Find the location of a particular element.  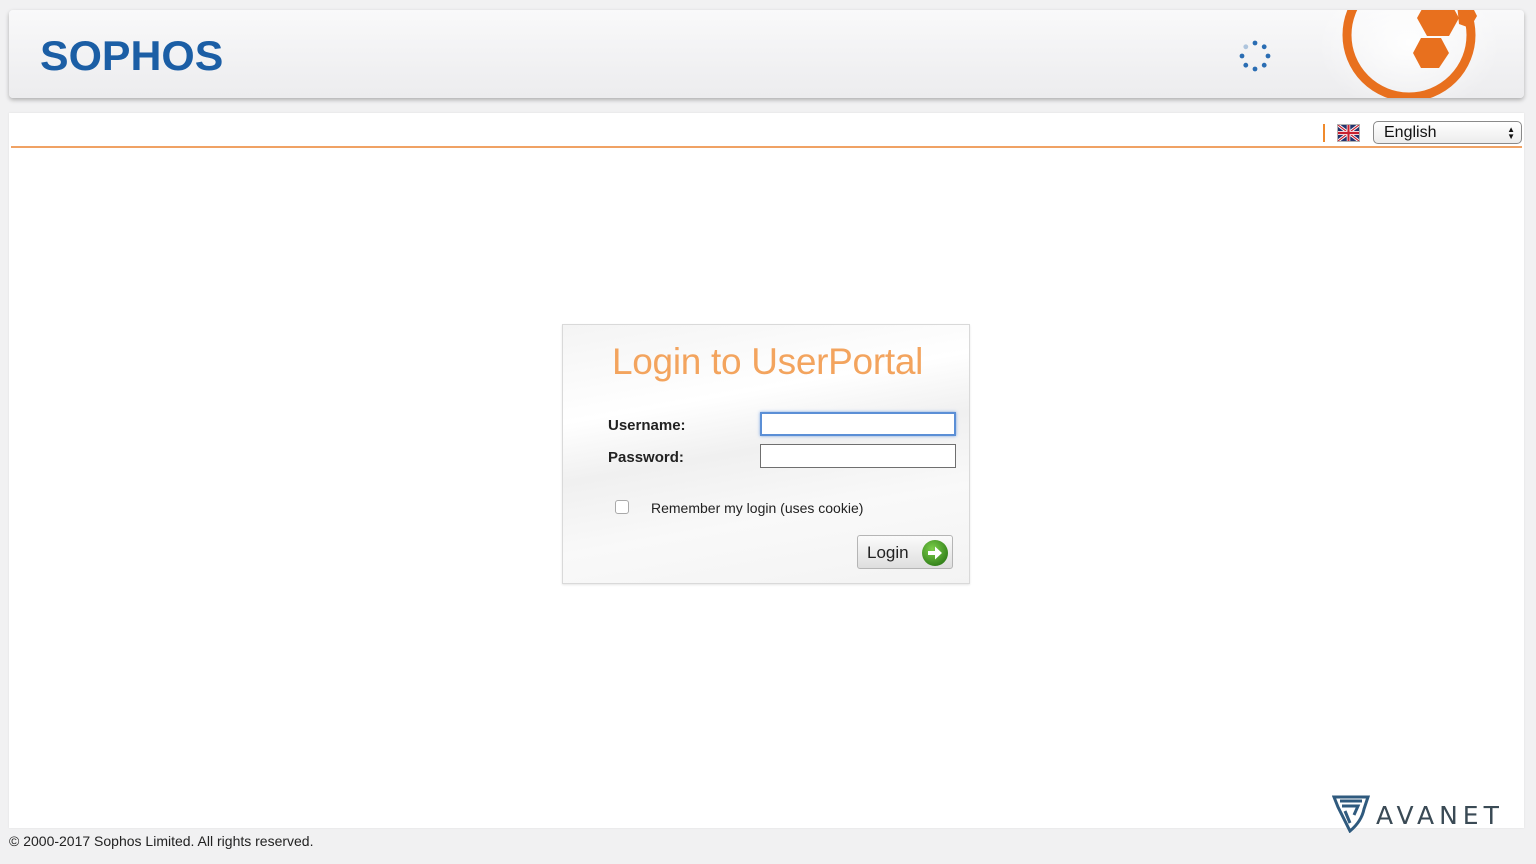

remember-label: Remember my login (uses cookie) is located at coordinates (757, 508).